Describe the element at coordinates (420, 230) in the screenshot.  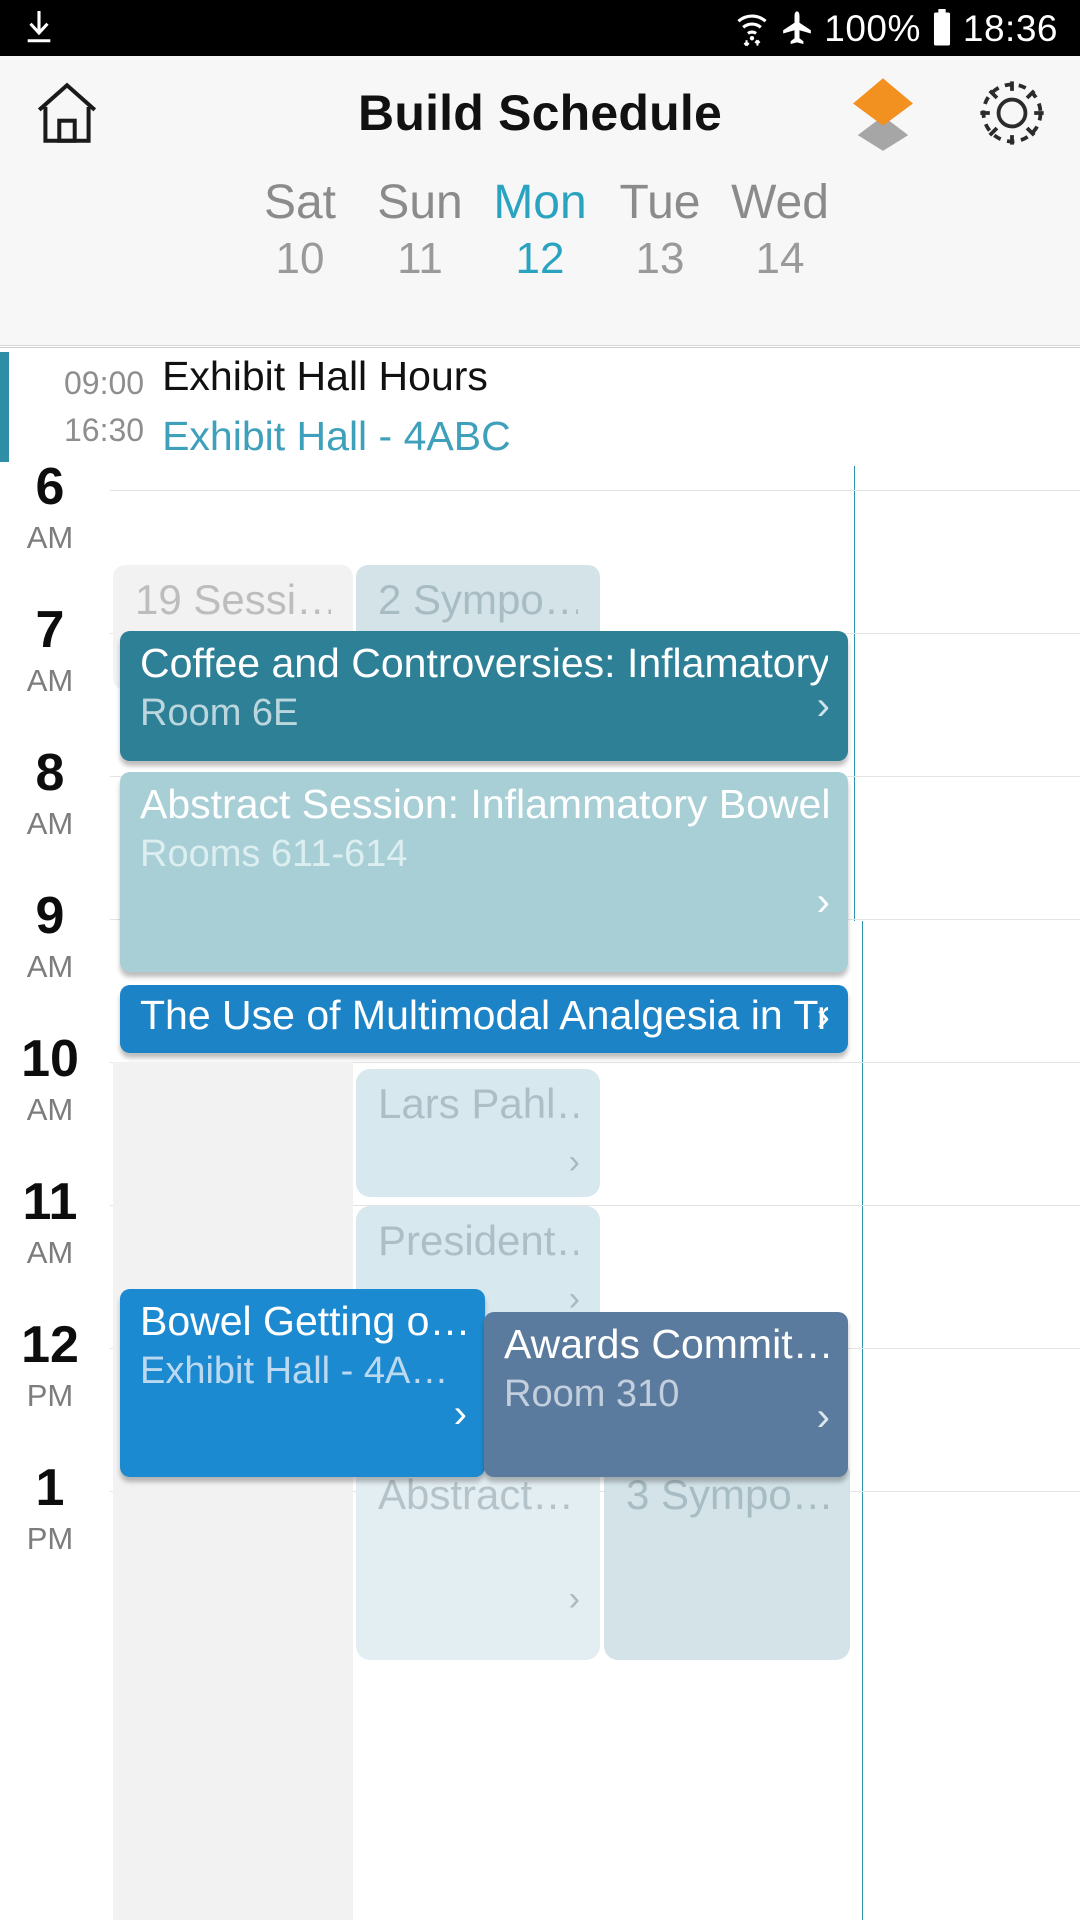
I see `day-tab-sun: Sun 11` at that location.